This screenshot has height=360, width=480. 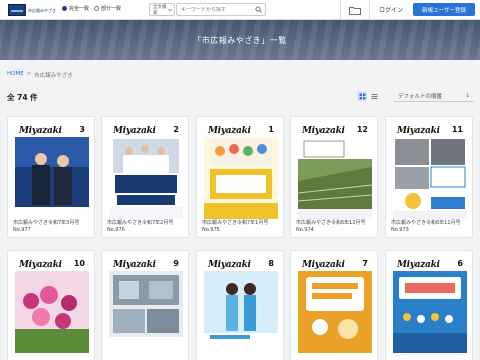 What do you see at coordinates (431, 226) in the screenshot?
I see `issue-title: 市広報みやざき令和6年11月号 No.973` at bounding box center [431, 226].